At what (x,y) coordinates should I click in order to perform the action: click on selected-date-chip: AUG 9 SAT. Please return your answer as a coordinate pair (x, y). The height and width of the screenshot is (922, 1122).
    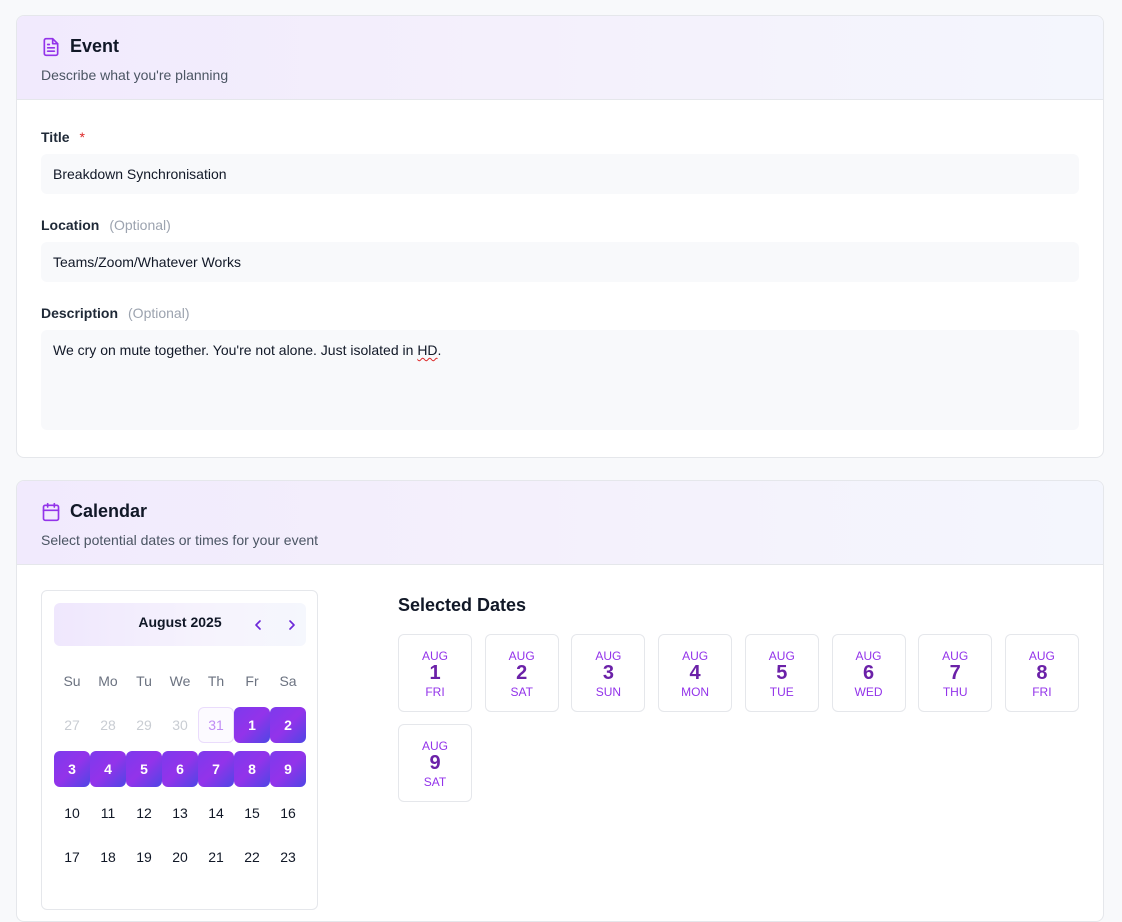
    Looking at the image, I should click on (435, 763).